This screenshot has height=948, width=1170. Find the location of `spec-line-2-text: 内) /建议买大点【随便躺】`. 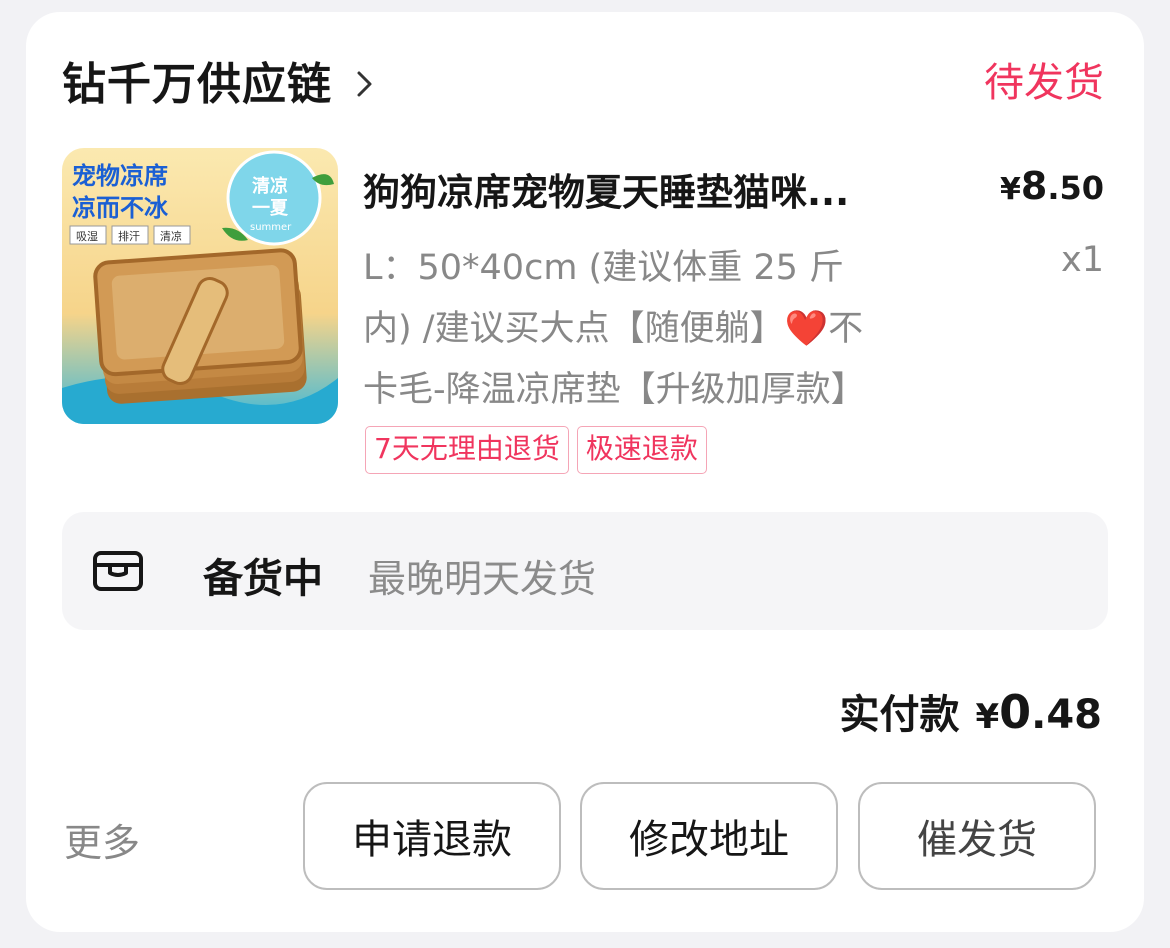

spec-line-2-text: 内) /建议买大点【随便躺】 is located at coordinates (574, 329).